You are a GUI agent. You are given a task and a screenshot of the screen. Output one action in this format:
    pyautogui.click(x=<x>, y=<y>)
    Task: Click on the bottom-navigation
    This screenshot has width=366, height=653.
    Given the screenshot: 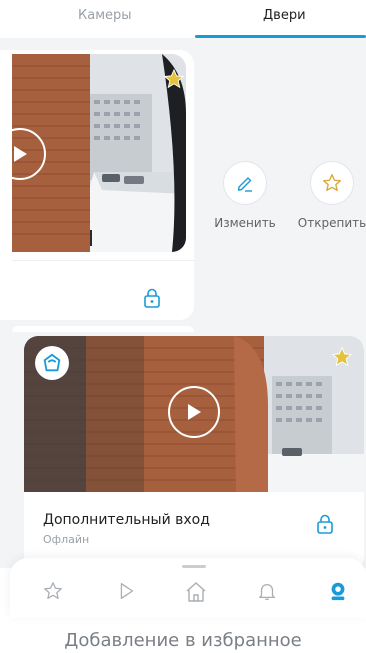 What is the action you would take?
    pyautogui.click(x=188, y=588)
    